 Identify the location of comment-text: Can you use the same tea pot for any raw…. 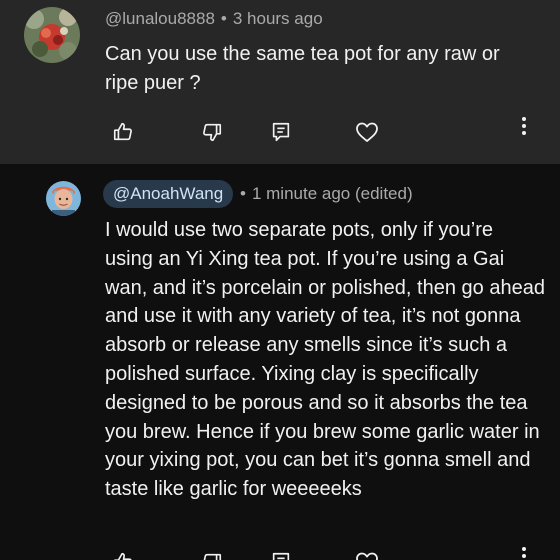
(302, 68).